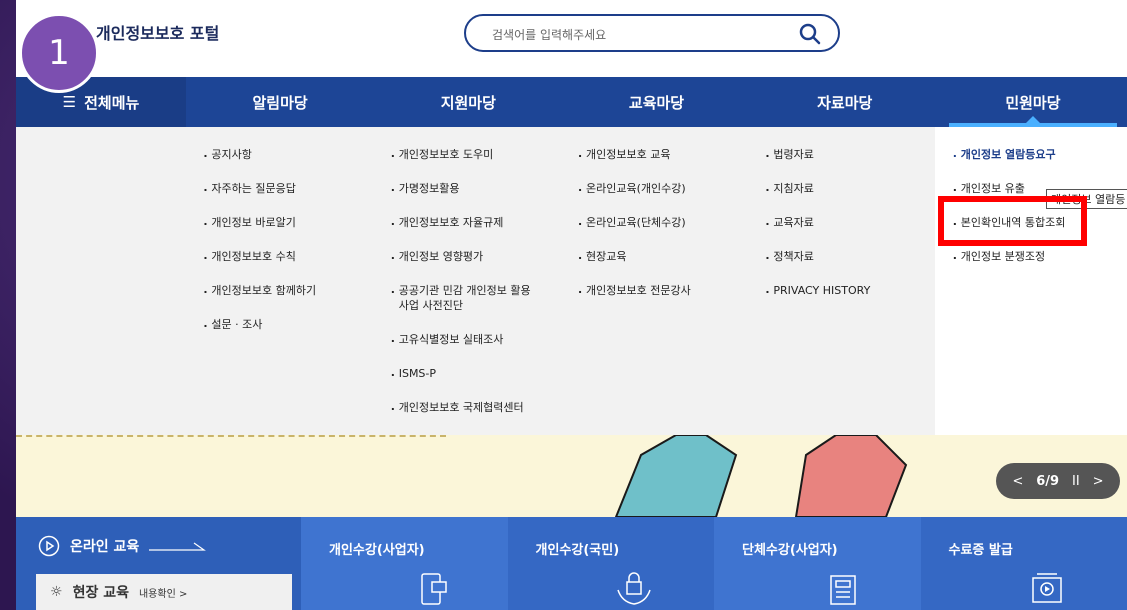  What do you see at coordinates (817, 563) in the screenshot?
I see `quick-item-group-business: 단체수강(사업자)` at bounding box center [817, 563].